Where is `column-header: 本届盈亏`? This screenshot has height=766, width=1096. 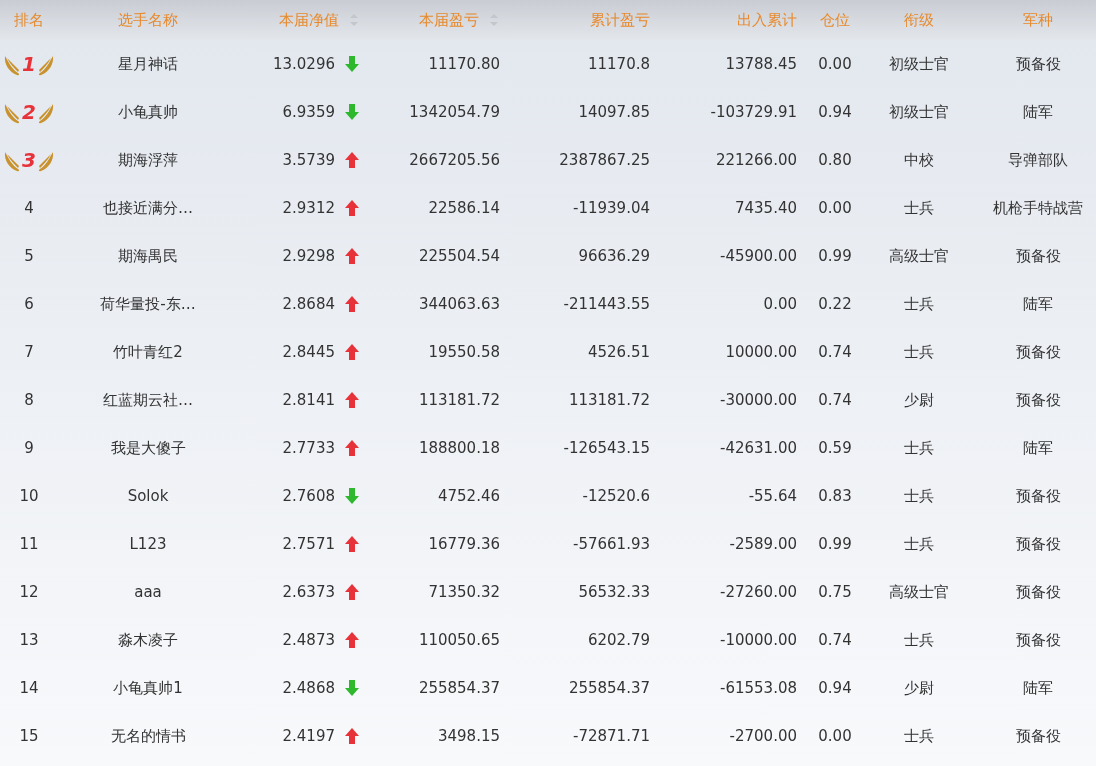
column-header: 本届盈亏 is located at coordinates (449, 20).